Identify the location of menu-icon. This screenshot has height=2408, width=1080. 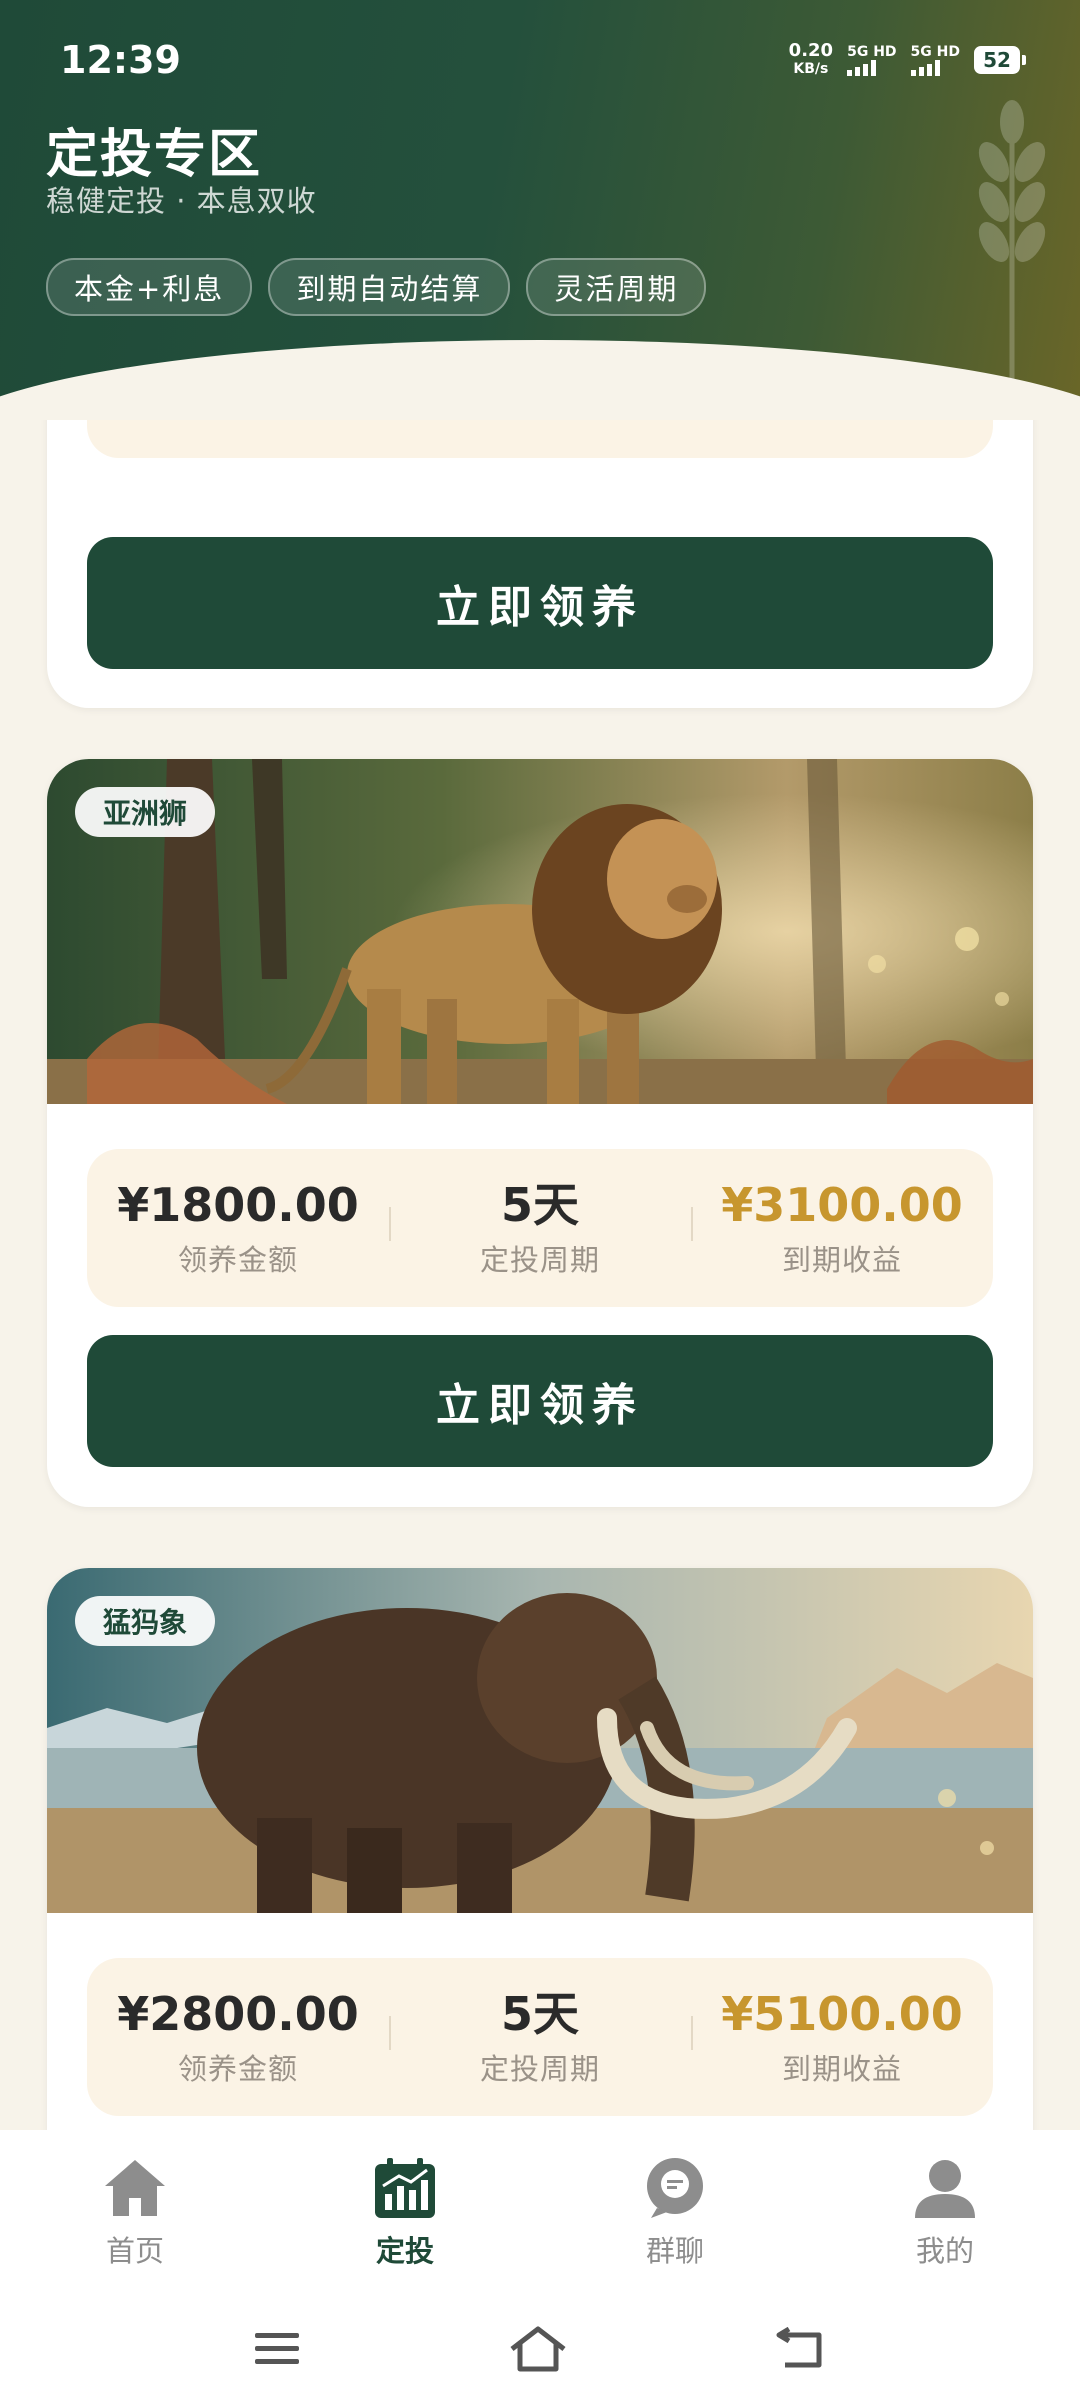
(277, 2349).